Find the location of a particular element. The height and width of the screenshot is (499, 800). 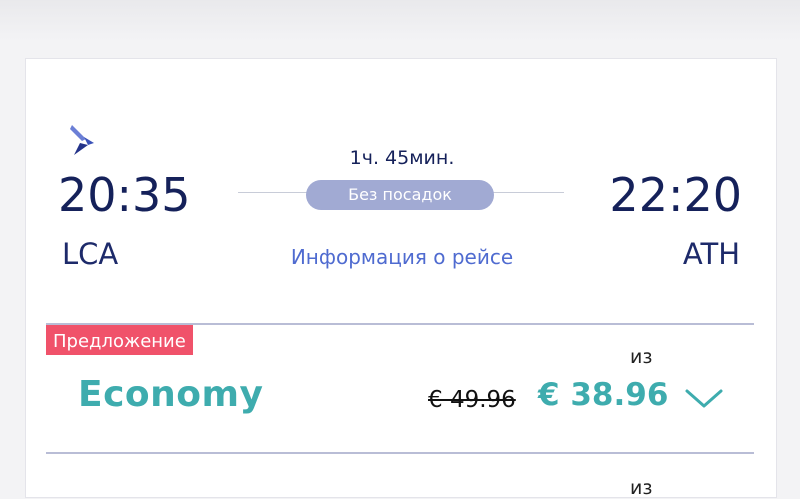

old-price: € 49.96 is located at coordinates (472, 400).